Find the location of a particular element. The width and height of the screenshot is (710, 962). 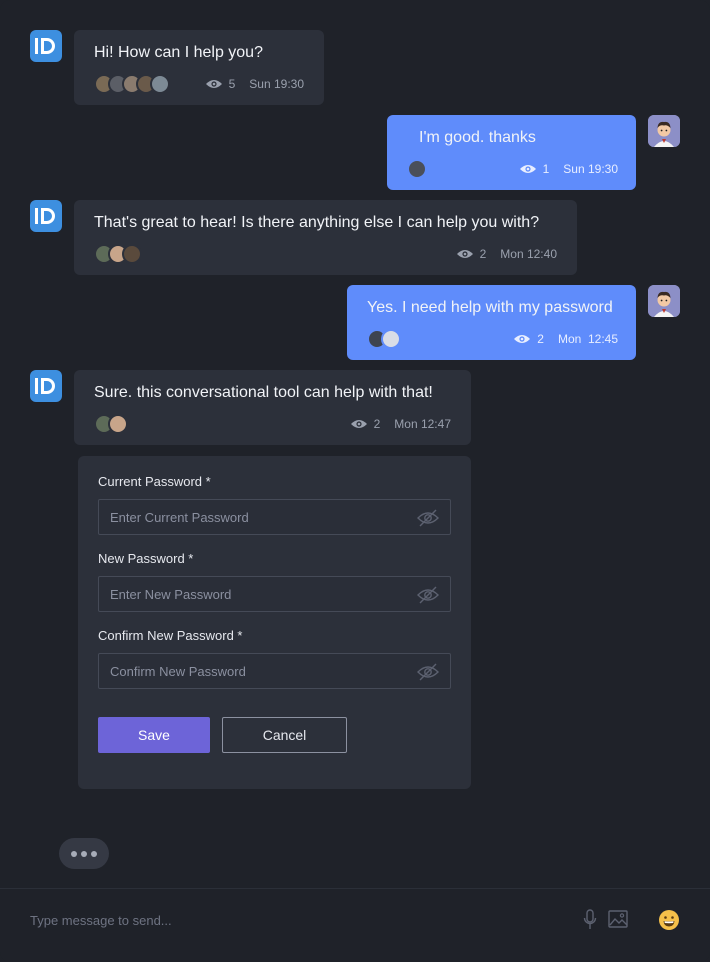

current-password-field is located at coordinates (274, 517).